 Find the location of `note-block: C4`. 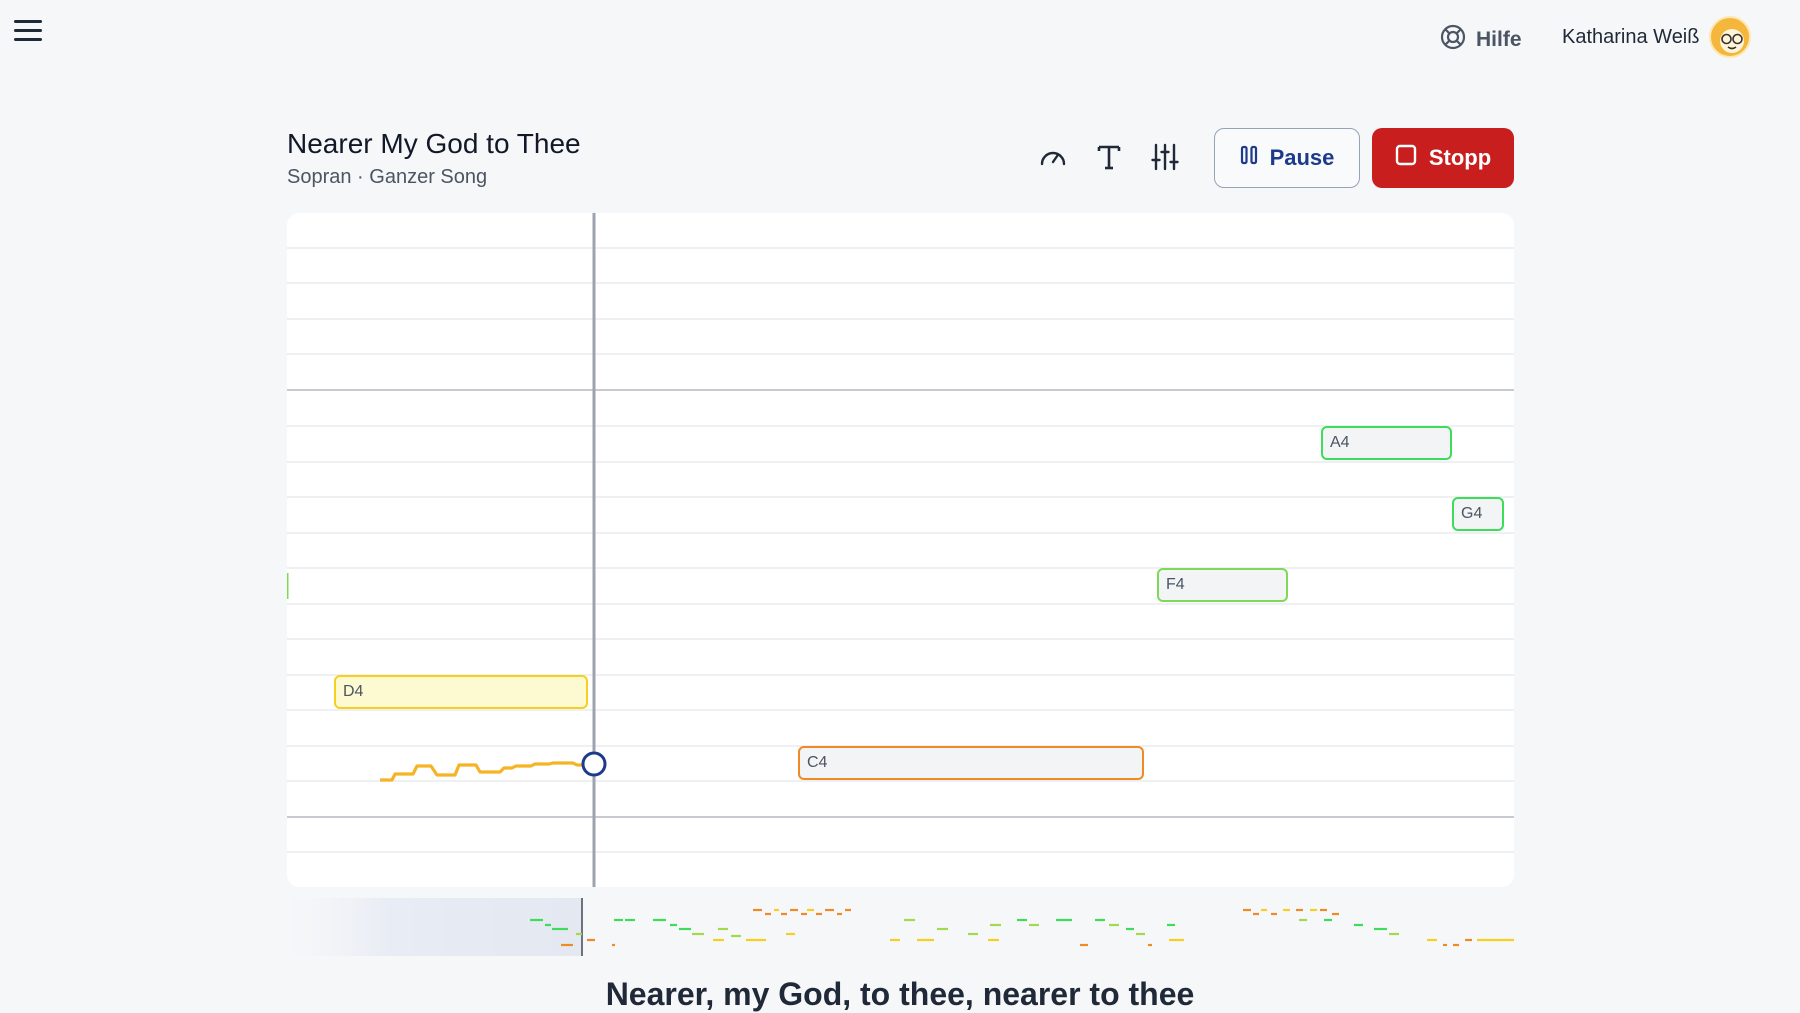

note-block: C4 is located at coordinates (971, 763).